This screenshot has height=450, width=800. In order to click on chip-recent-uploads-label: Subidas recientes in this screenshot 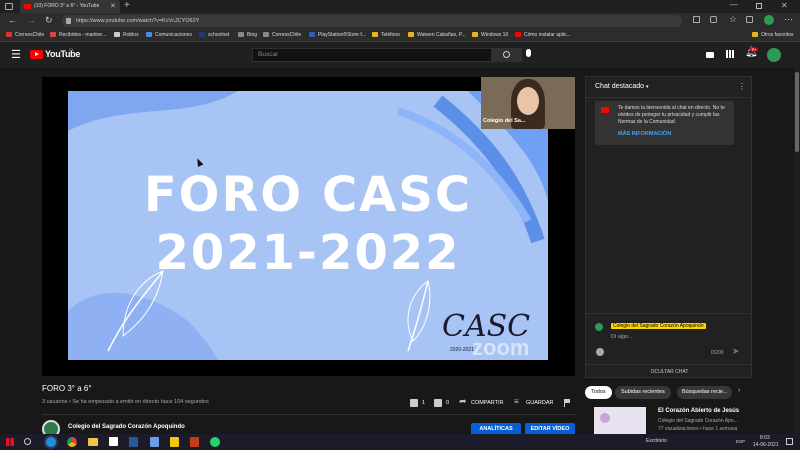, I will do `click(643, 392)`.